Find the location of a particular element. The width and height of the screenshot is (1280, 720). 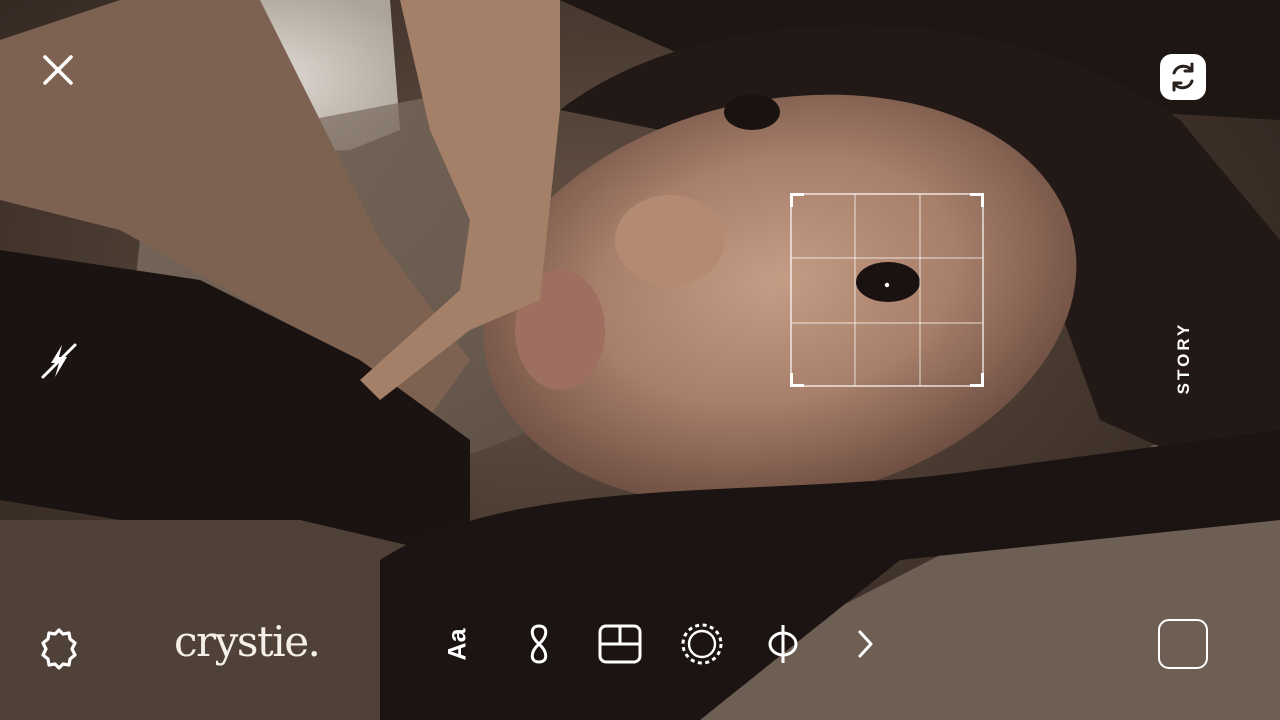

settings-icon is located at coordinates (59, 649).